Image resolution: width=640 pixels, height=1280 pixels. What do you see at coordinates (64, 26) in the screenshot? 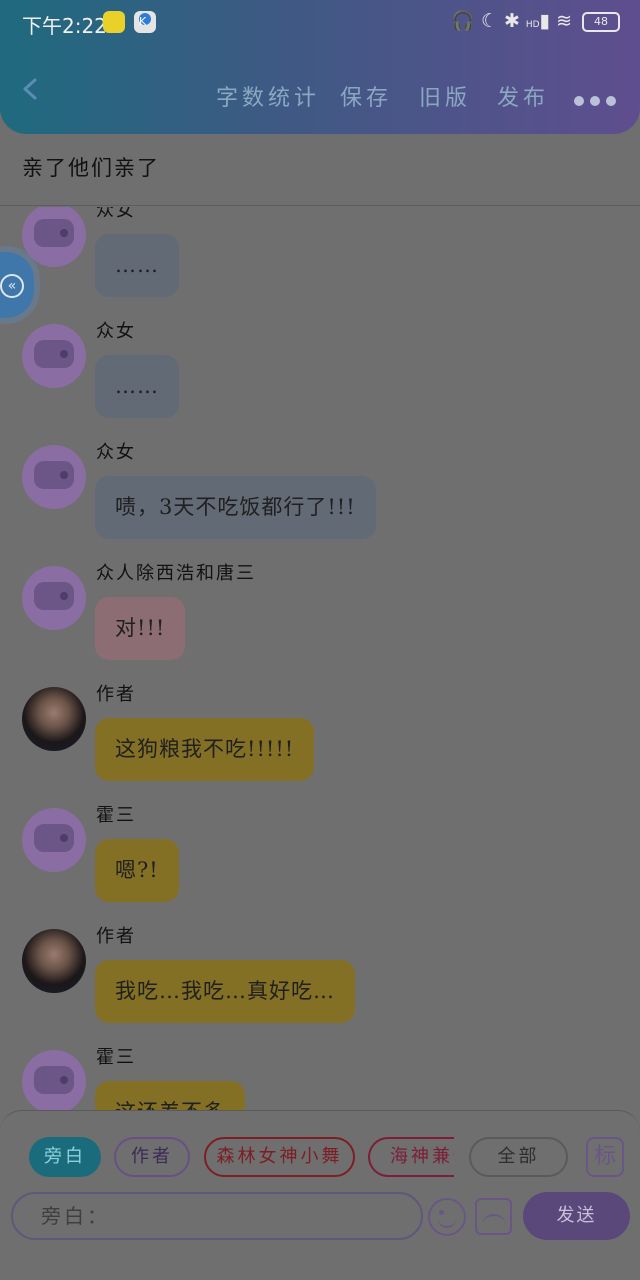
I see `status-time: 下午2:22` at bounding box center [64, 26].